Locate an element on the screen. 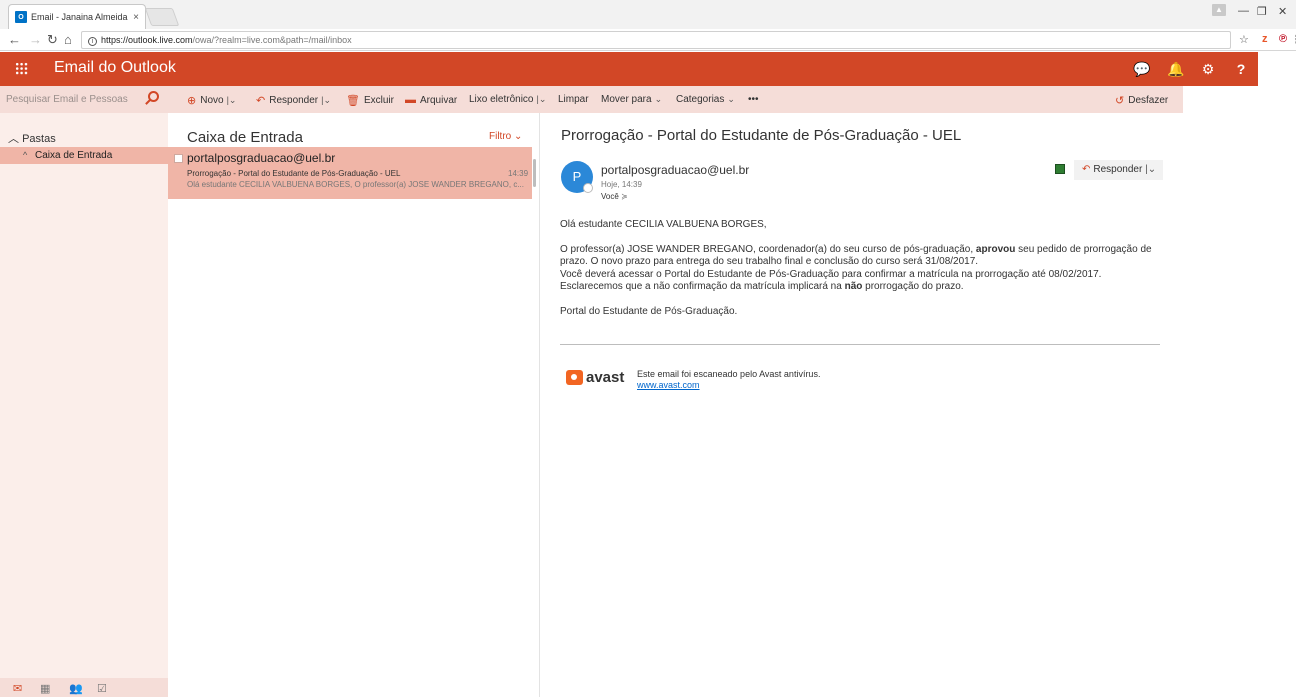  move-to-button: Mover para ⌄ is located at coordinates (631, 99).